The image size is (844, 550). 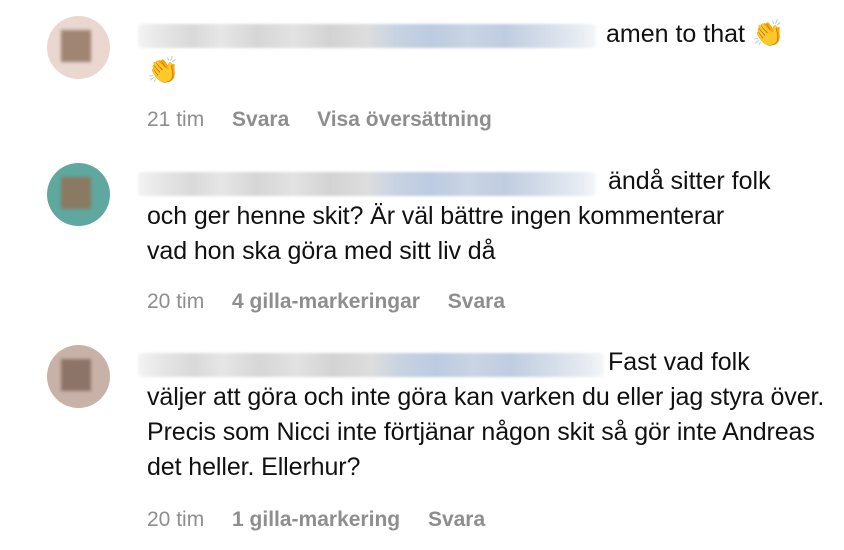 I want to click on comment-meta: 20 tim 4 gilla-markeringar Svara, so click(x=326, y=302).